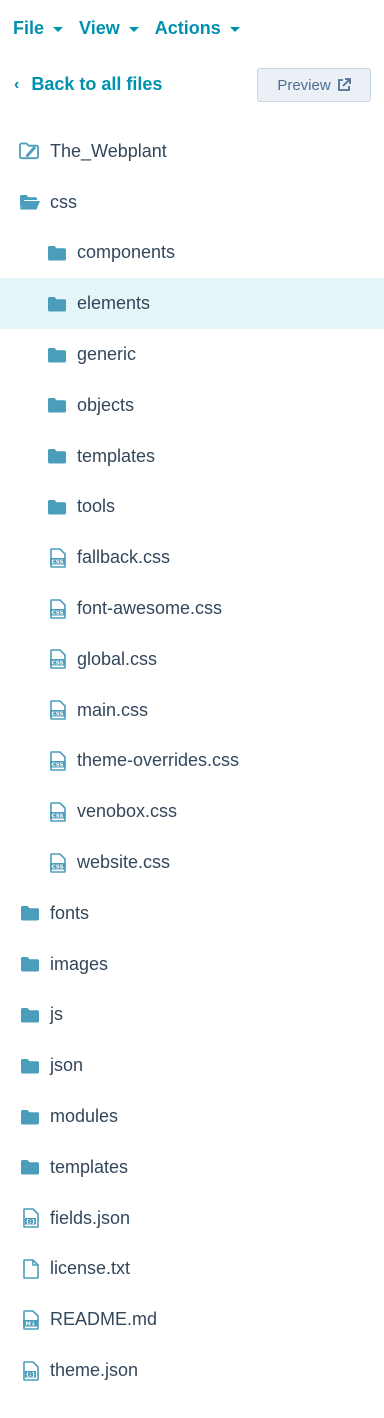  I want to click on folder-open-icon, so click(30, 202).